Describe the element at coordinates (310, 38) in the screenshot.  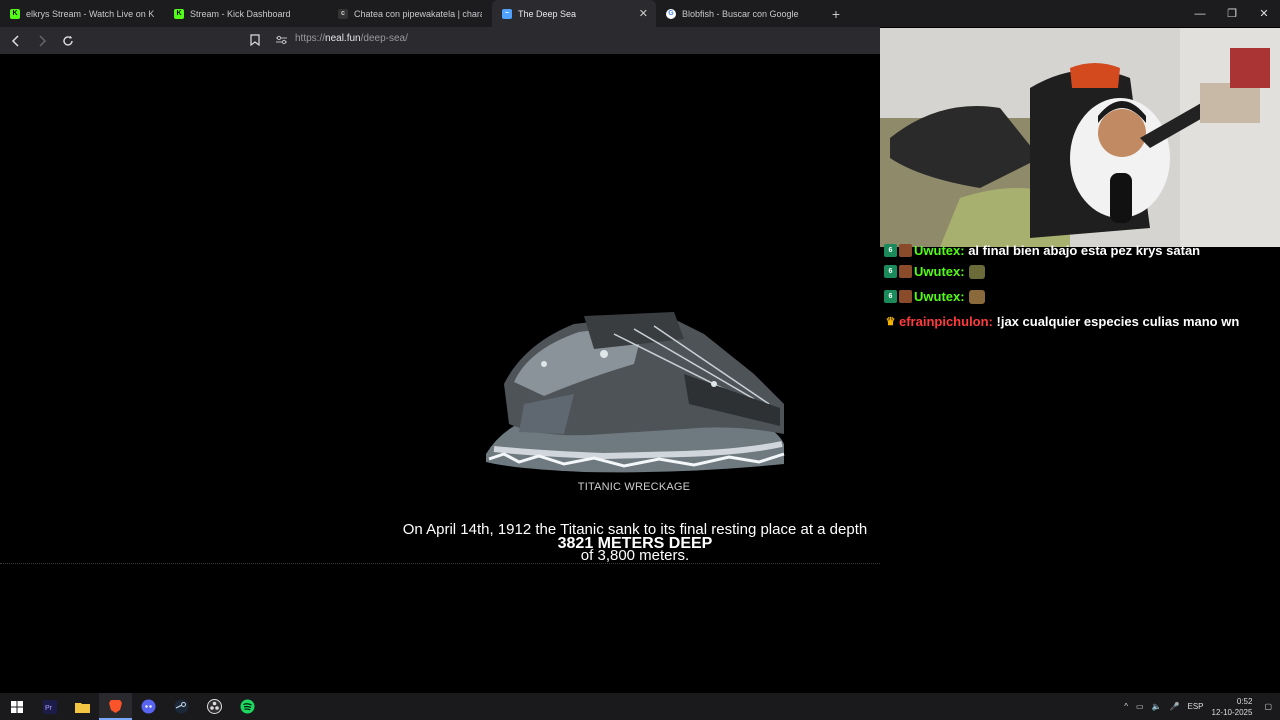
I see `url-scheme: https://` at that location.